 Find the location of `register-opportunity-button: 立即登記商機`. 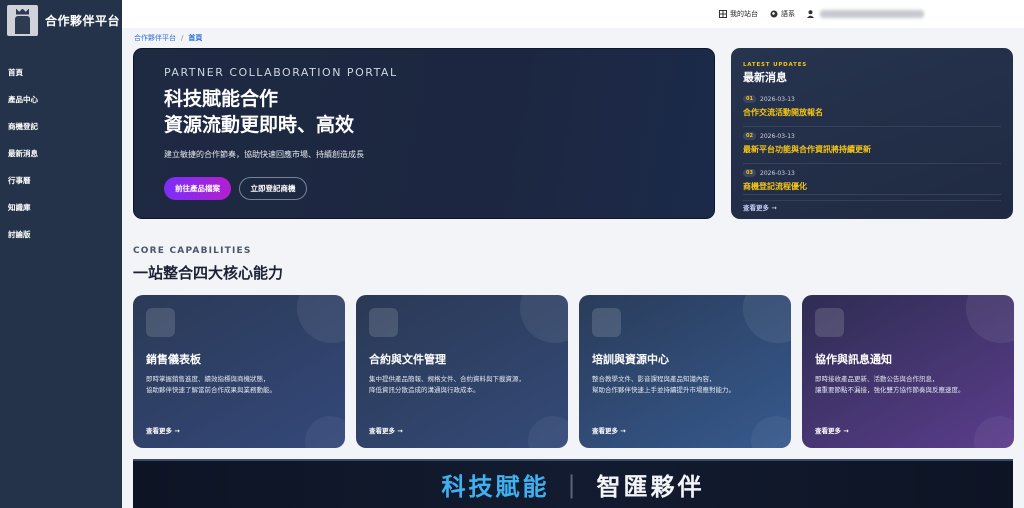

register-opportunity-button: 立即登記商機 is located at coordinates (273, 188).